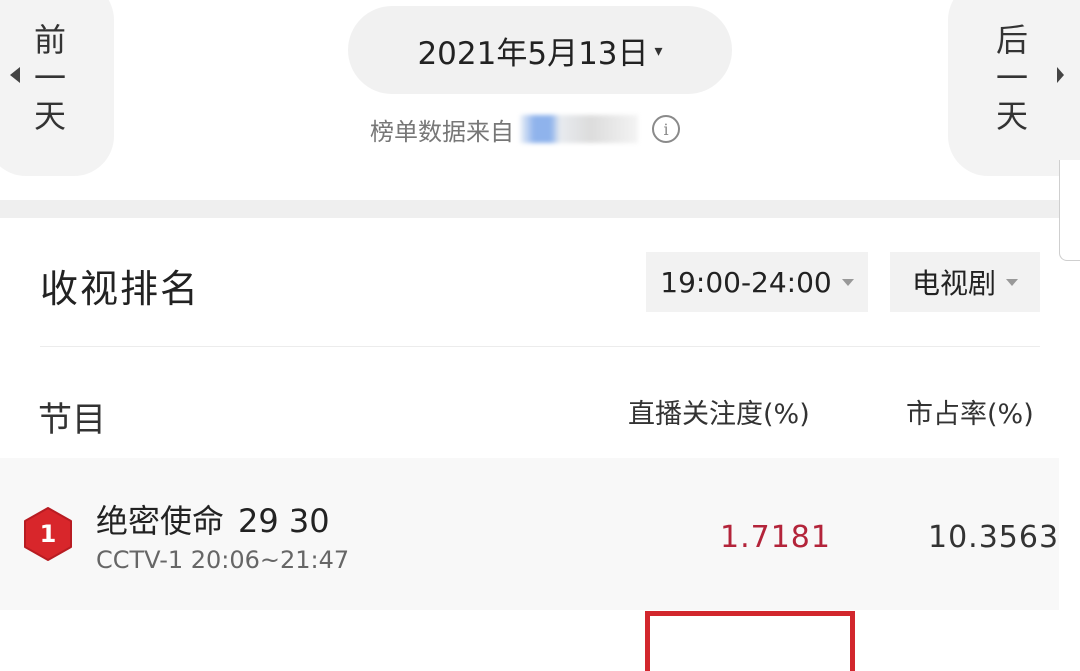 The width and height of the screenshot is (1080, 671). I want to click on time-range-dropdown: 19:00-24:00, so click(757, 282).